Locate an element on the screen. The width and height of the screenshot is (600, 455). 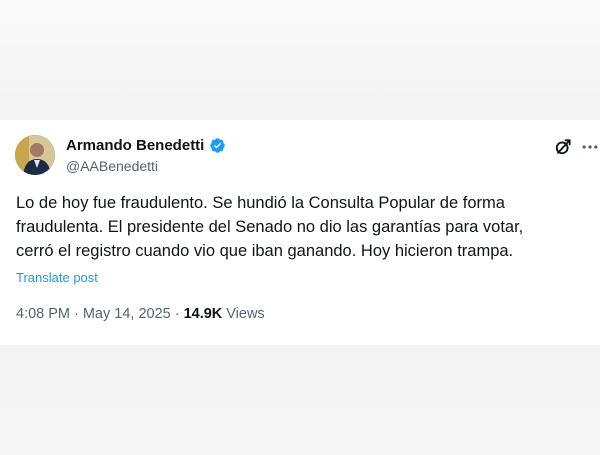
avatar is located at coordinates (35, 155).